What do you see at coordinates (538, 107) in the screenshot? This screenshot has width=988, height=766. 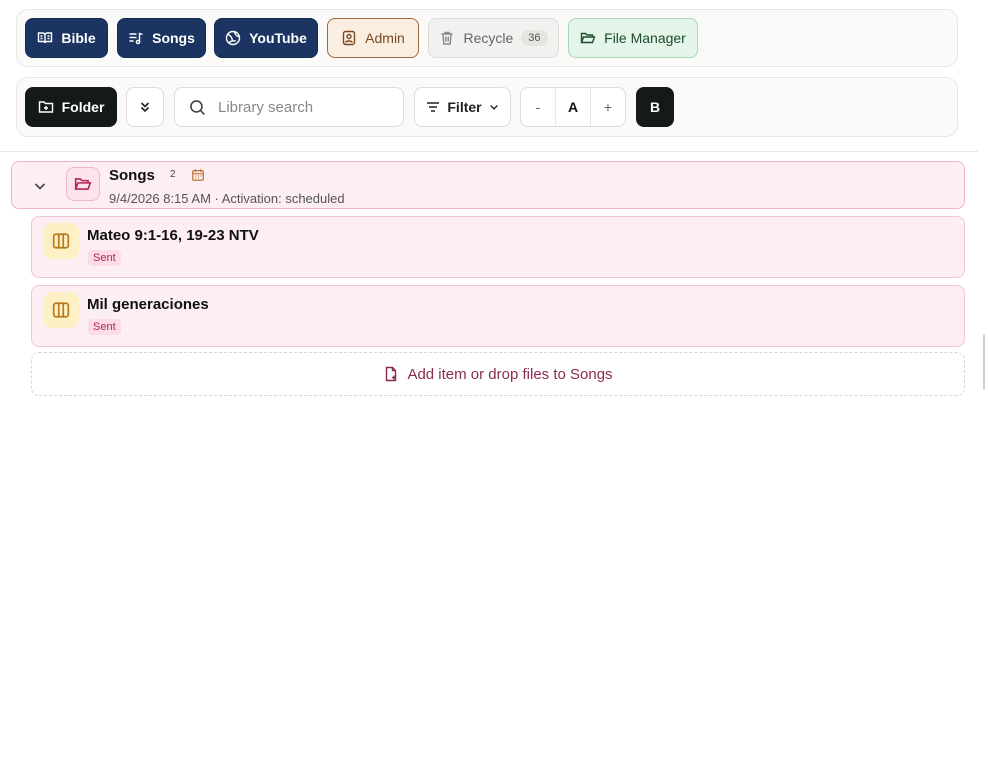 I see `font-decrease-button: -` at bounding box center [538, 107].